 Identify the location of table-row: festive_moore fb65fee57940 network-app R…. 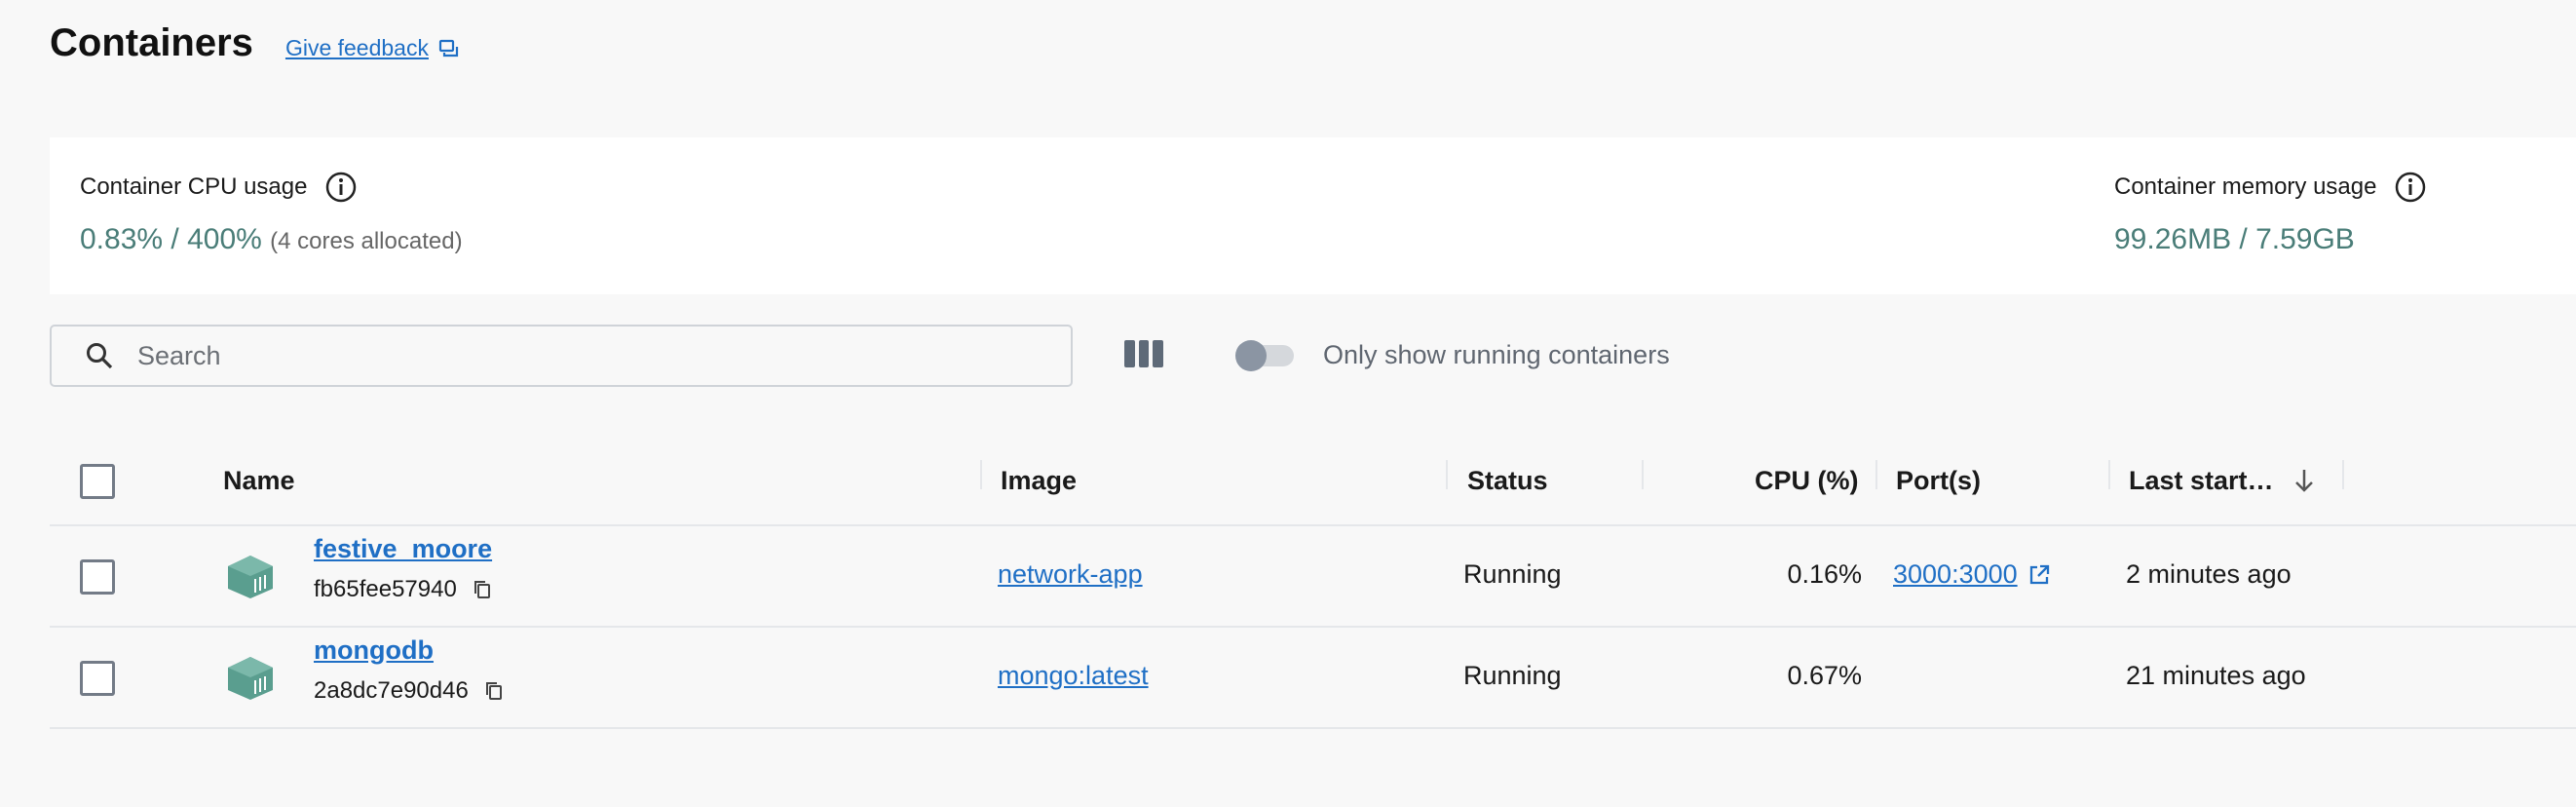
(1313, 577).